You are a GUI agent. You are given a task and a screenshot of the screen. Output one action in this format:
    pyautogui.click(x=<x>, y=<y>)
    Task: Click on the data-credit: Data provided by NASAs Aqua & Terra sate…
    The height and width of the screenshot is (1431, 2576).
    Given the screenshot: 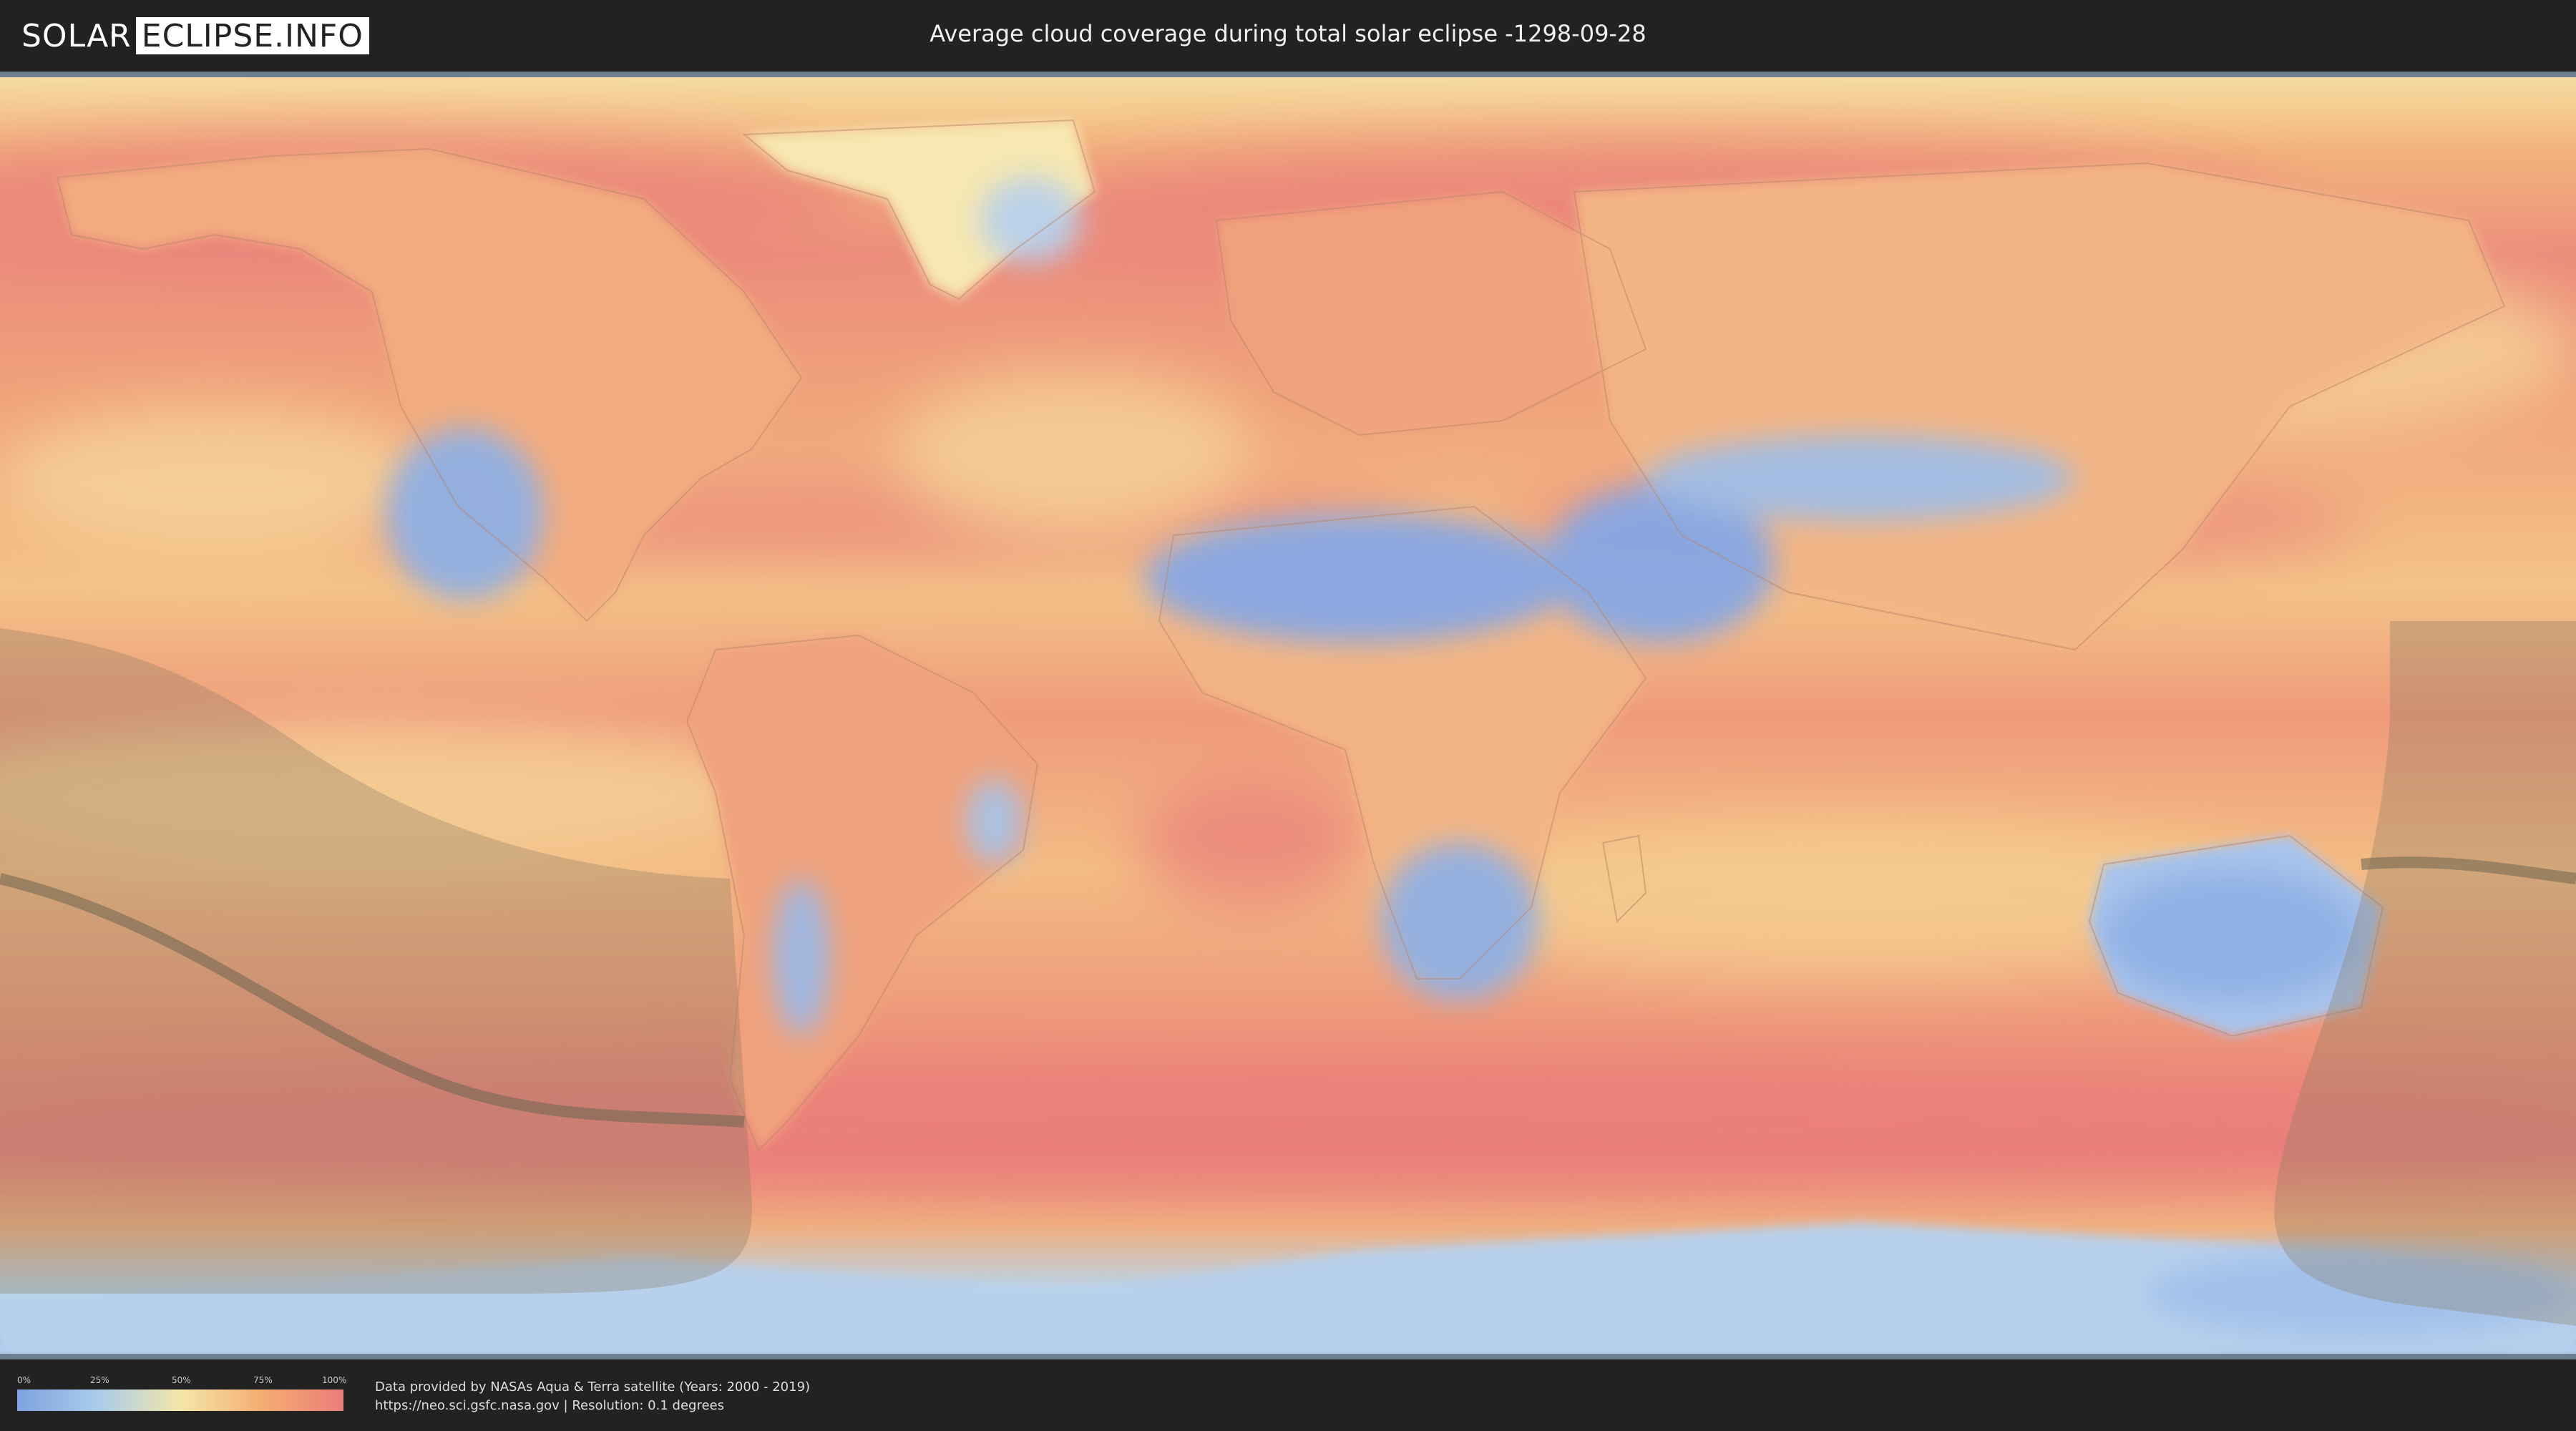 What is the action you would take?
    pyautogui.click(x=592, y=1396)
    